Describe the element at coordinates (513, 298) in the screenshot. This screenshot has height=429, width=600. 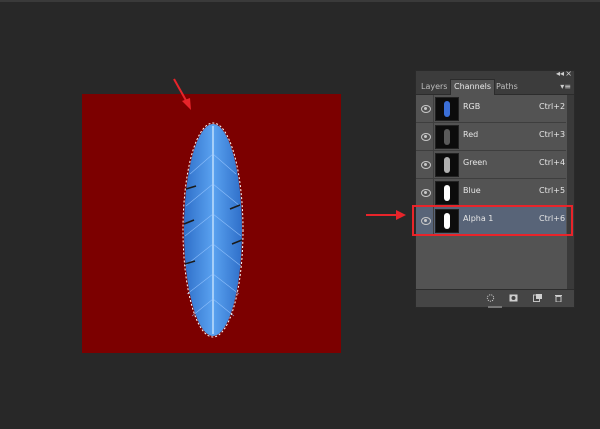
I see `save-selection-icon` at that location.